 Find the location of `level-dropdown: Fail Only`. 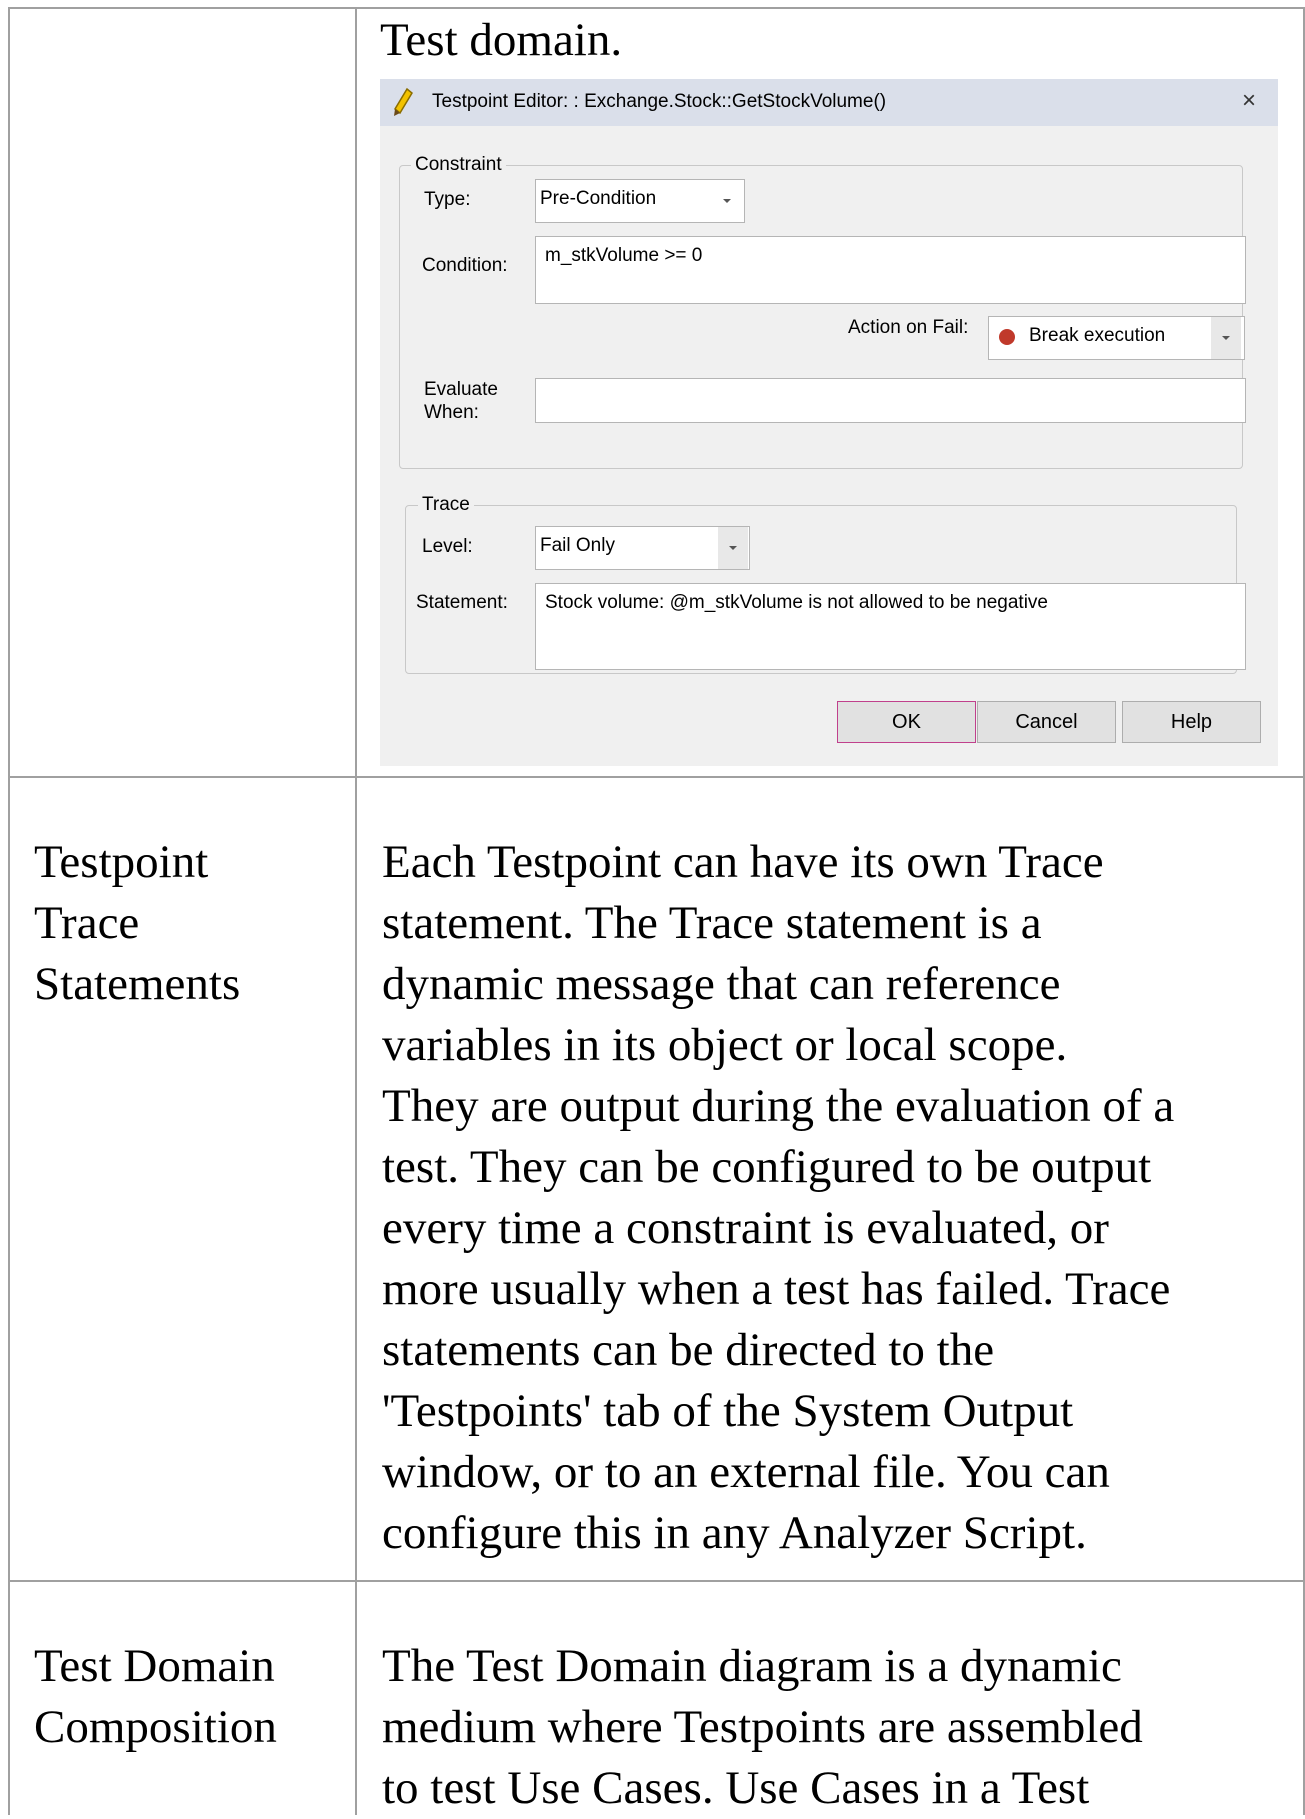

level-dropdown: Fail Only is located at coordinates (642, 548).